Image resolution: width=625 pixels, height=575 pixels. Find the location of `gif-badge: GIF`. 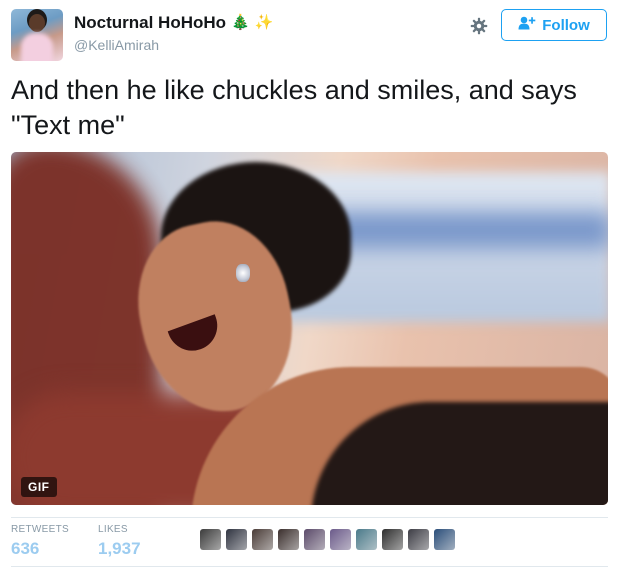

gif-badge: GIF is located at coordinates (39, 487).